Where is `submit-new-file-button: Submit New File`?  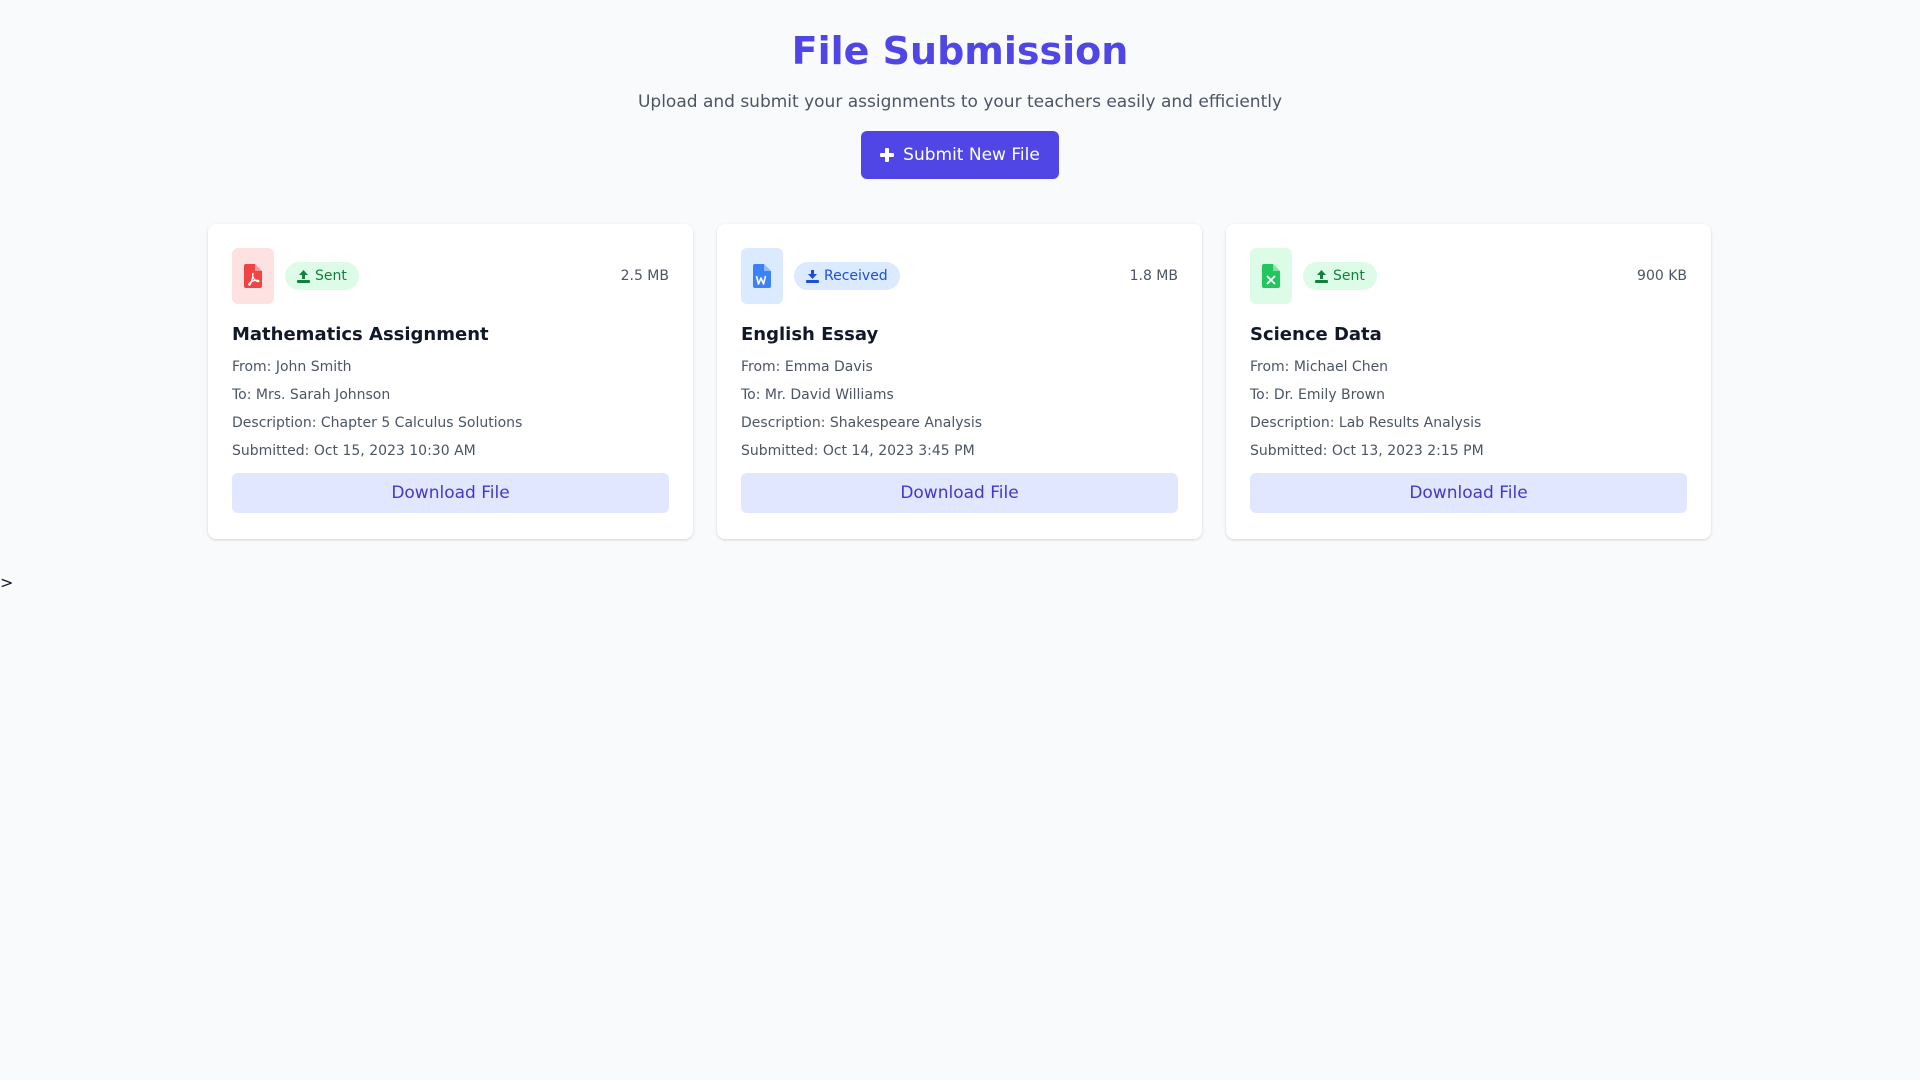
submit-new-file-button: Submit New File is located at coordinates (960, 155).